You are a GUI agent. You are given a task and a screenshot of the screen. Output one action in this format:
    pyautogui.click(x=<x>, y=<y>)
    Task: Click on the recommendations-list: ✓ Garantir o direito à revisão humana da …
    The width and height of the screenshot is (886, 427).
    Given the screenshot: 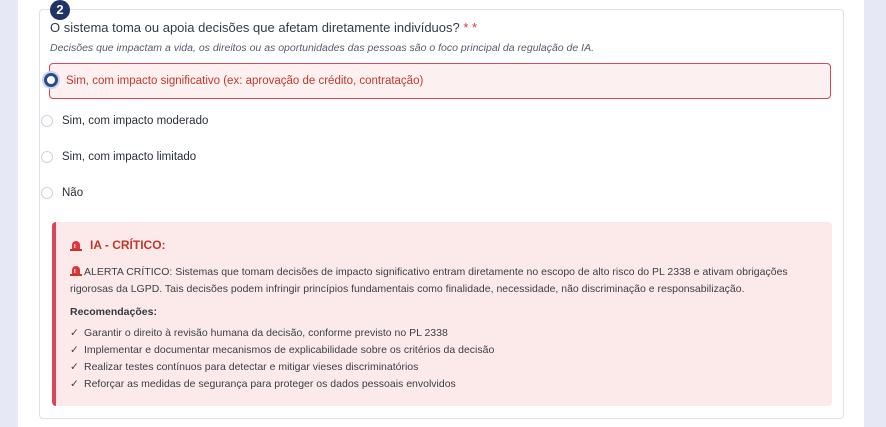 What is the action you would take?
    pyautogui.click(x=282, y=359)
    